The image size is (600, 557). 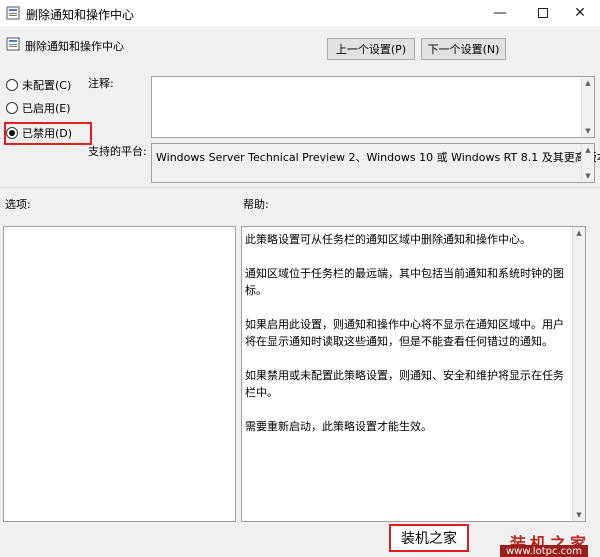 I want to click on policy-title: 删除通知和操作中心, so click(x=74, y=46).